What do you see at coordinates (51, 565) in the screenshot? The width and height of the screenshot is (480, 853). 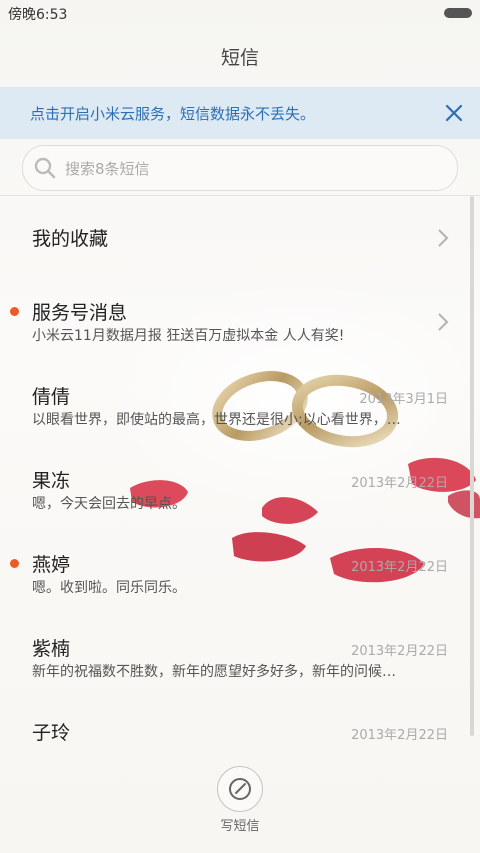 I see `item-name: 燕婷` at bounding box center [51, 565].